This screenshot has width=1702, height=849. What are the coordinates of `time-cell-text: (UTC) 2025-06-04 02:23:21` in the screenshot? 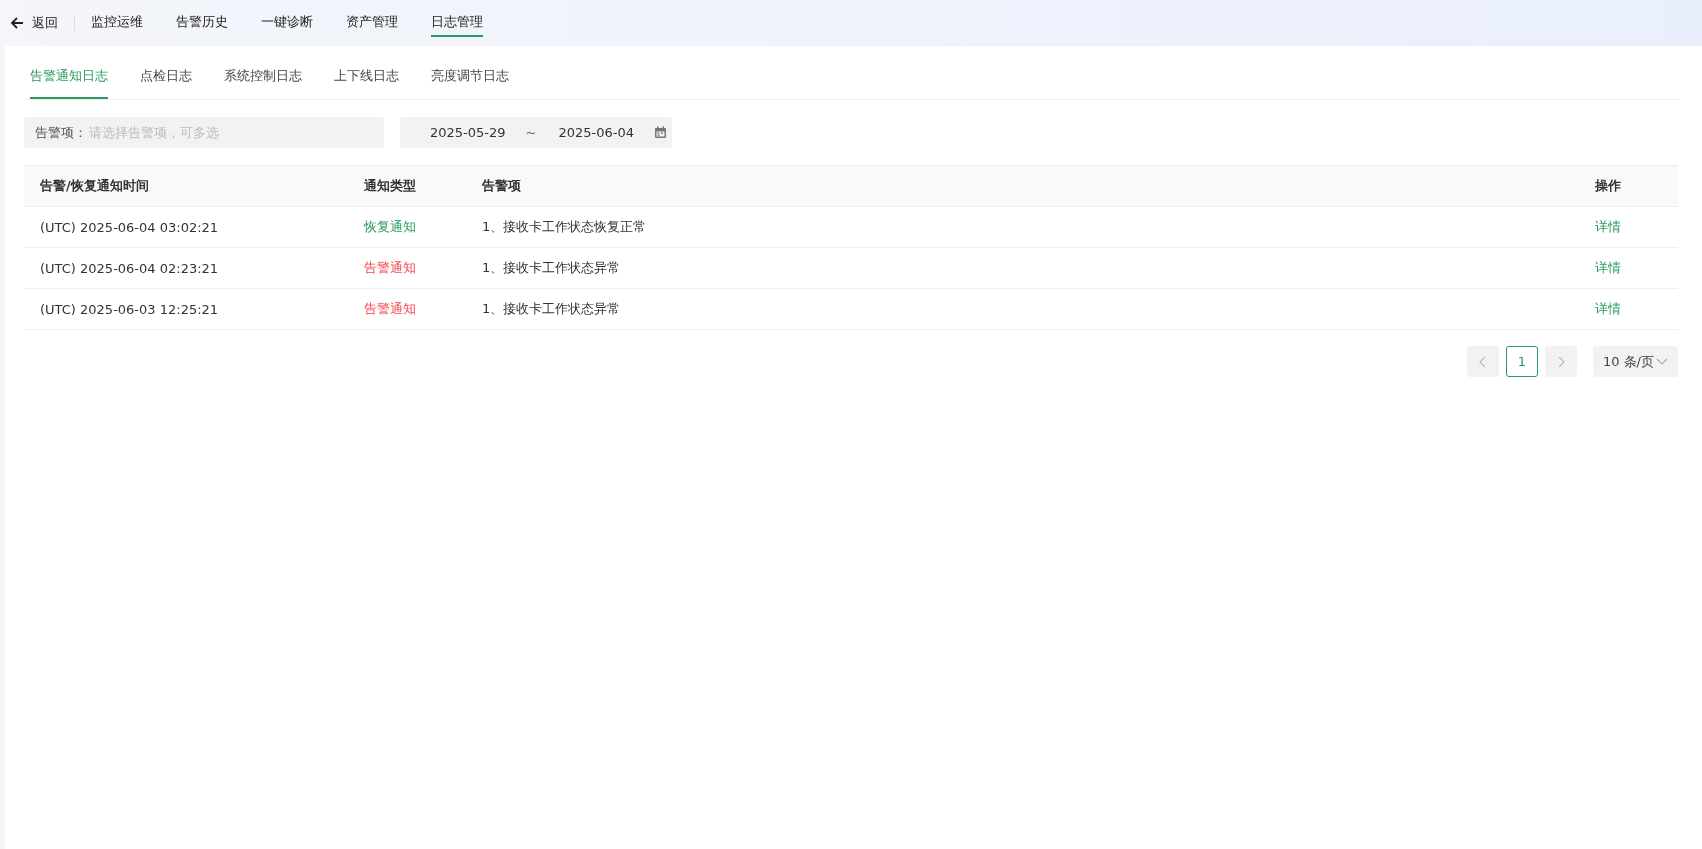 It's located at (129, 268).